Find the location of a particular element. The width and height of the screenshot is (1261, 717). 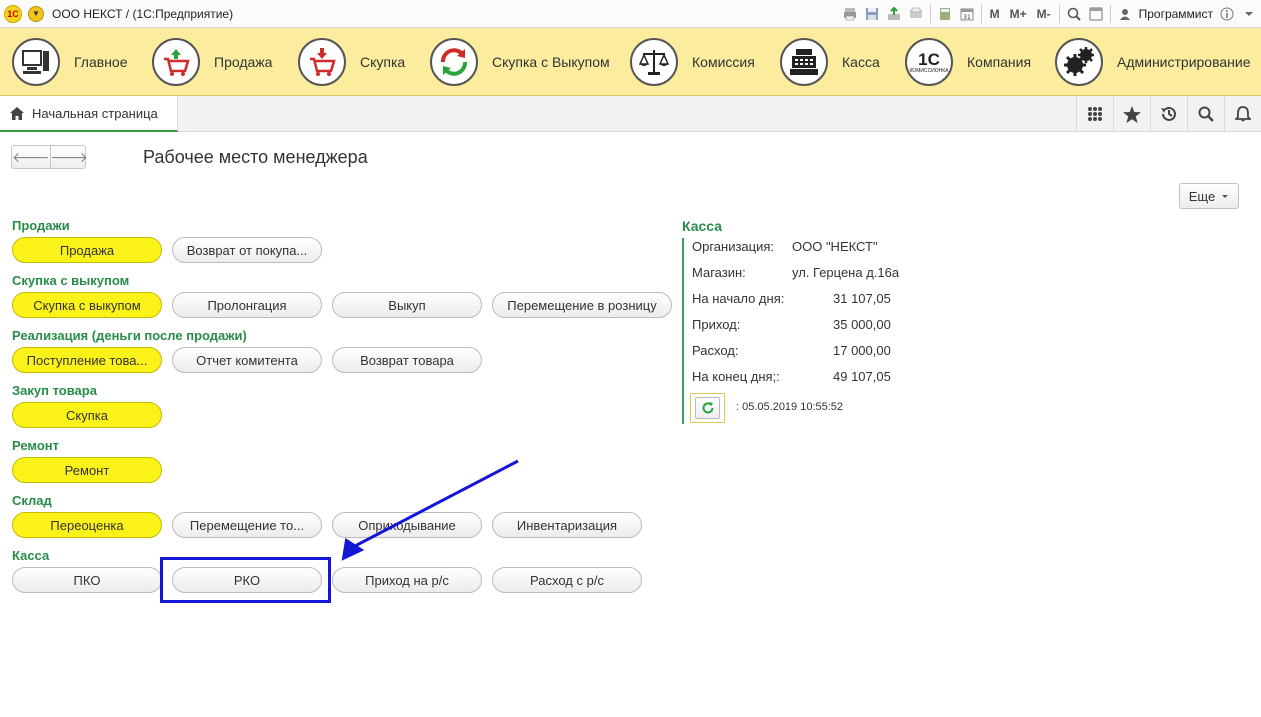

section-commission: Комиссия is located at coordinates (692, 62).